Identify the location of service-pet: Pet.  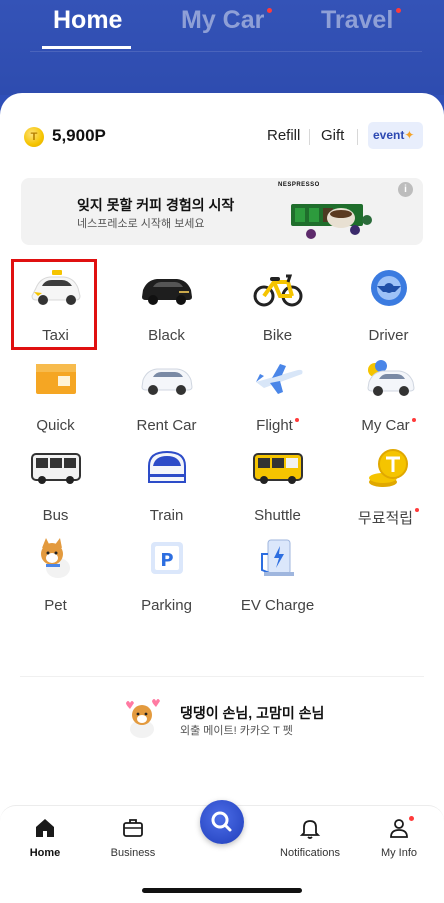
(55, 573).